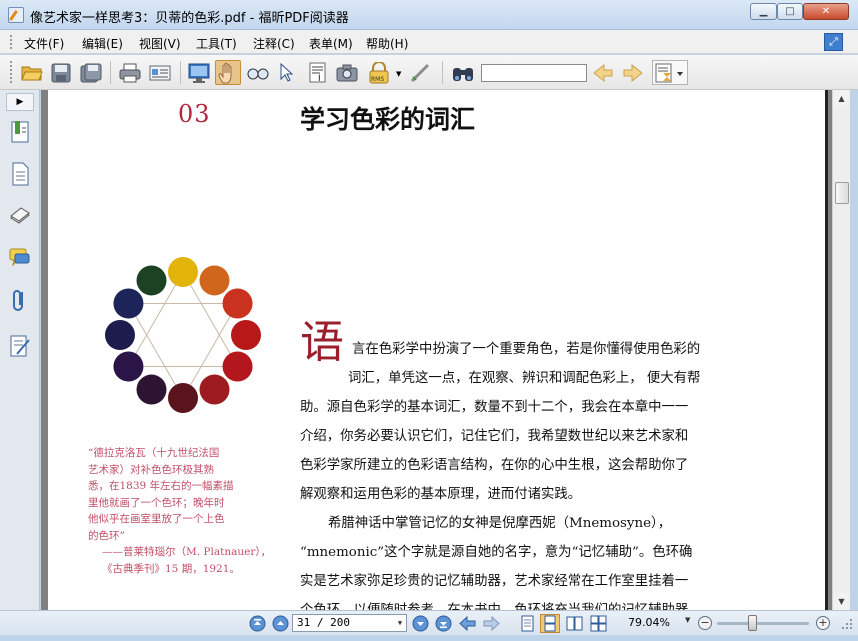 This screenshot has width=858, height=641. What do you see at coordinates (286, 72) in the screenshot?
I see `select-arrow-icon` at bounding box center [286, 72].